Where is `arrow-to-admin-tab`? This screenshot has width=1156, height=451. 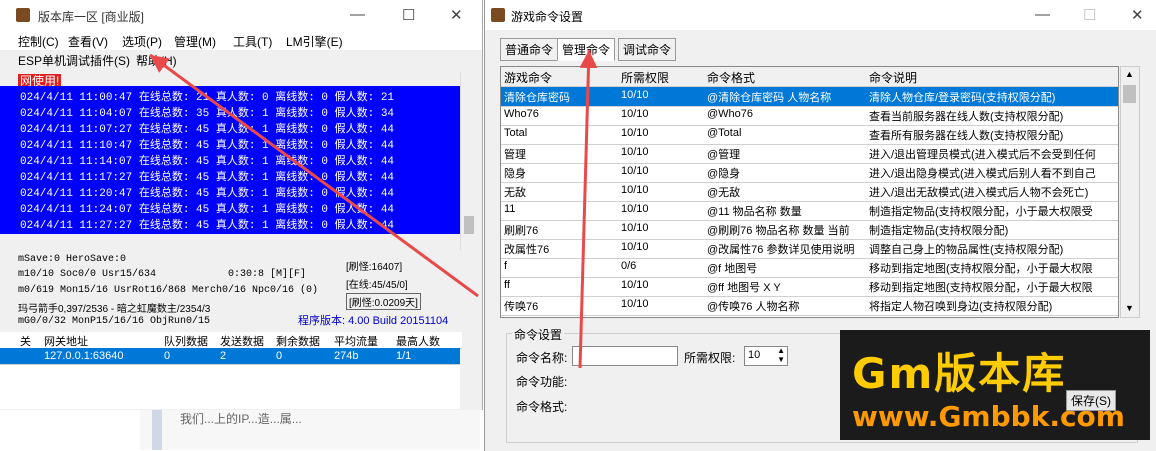 arrow-to-admin-tab is located at coordinates (588, 209).